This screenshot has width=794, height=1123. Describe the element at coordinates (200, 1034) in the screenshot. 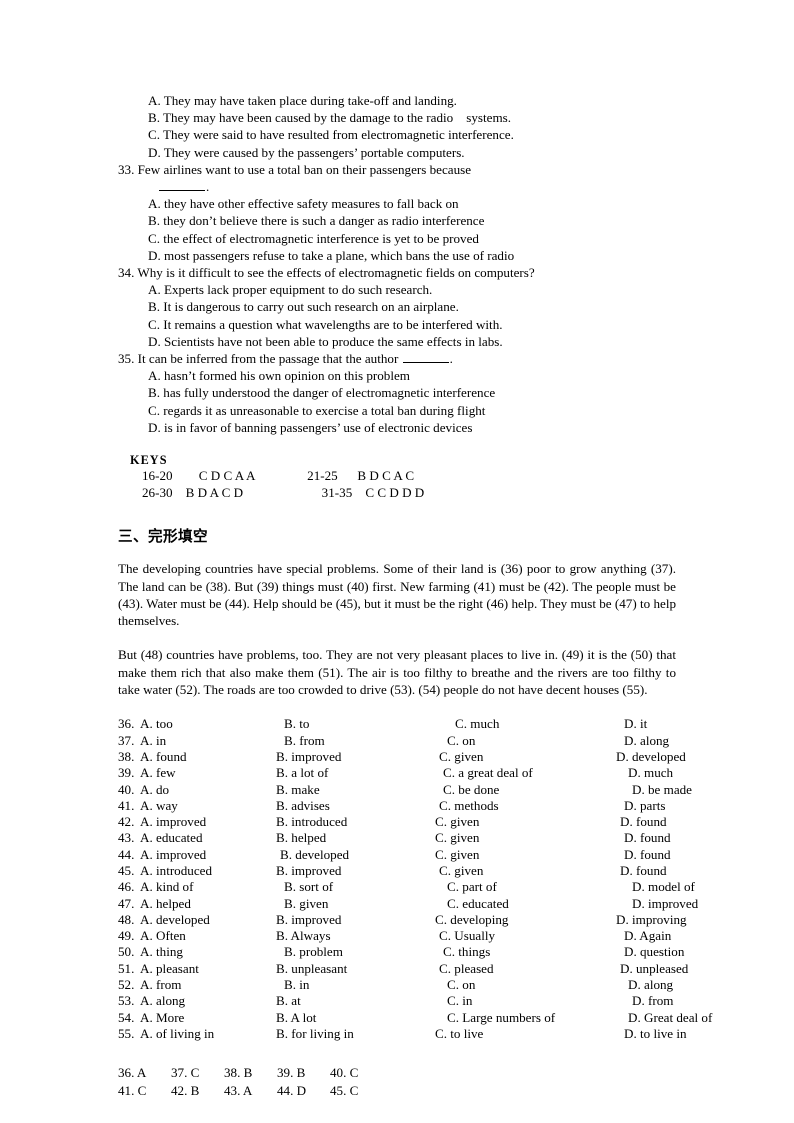

I see `cloze-choice-a: A. of living in` at that location.